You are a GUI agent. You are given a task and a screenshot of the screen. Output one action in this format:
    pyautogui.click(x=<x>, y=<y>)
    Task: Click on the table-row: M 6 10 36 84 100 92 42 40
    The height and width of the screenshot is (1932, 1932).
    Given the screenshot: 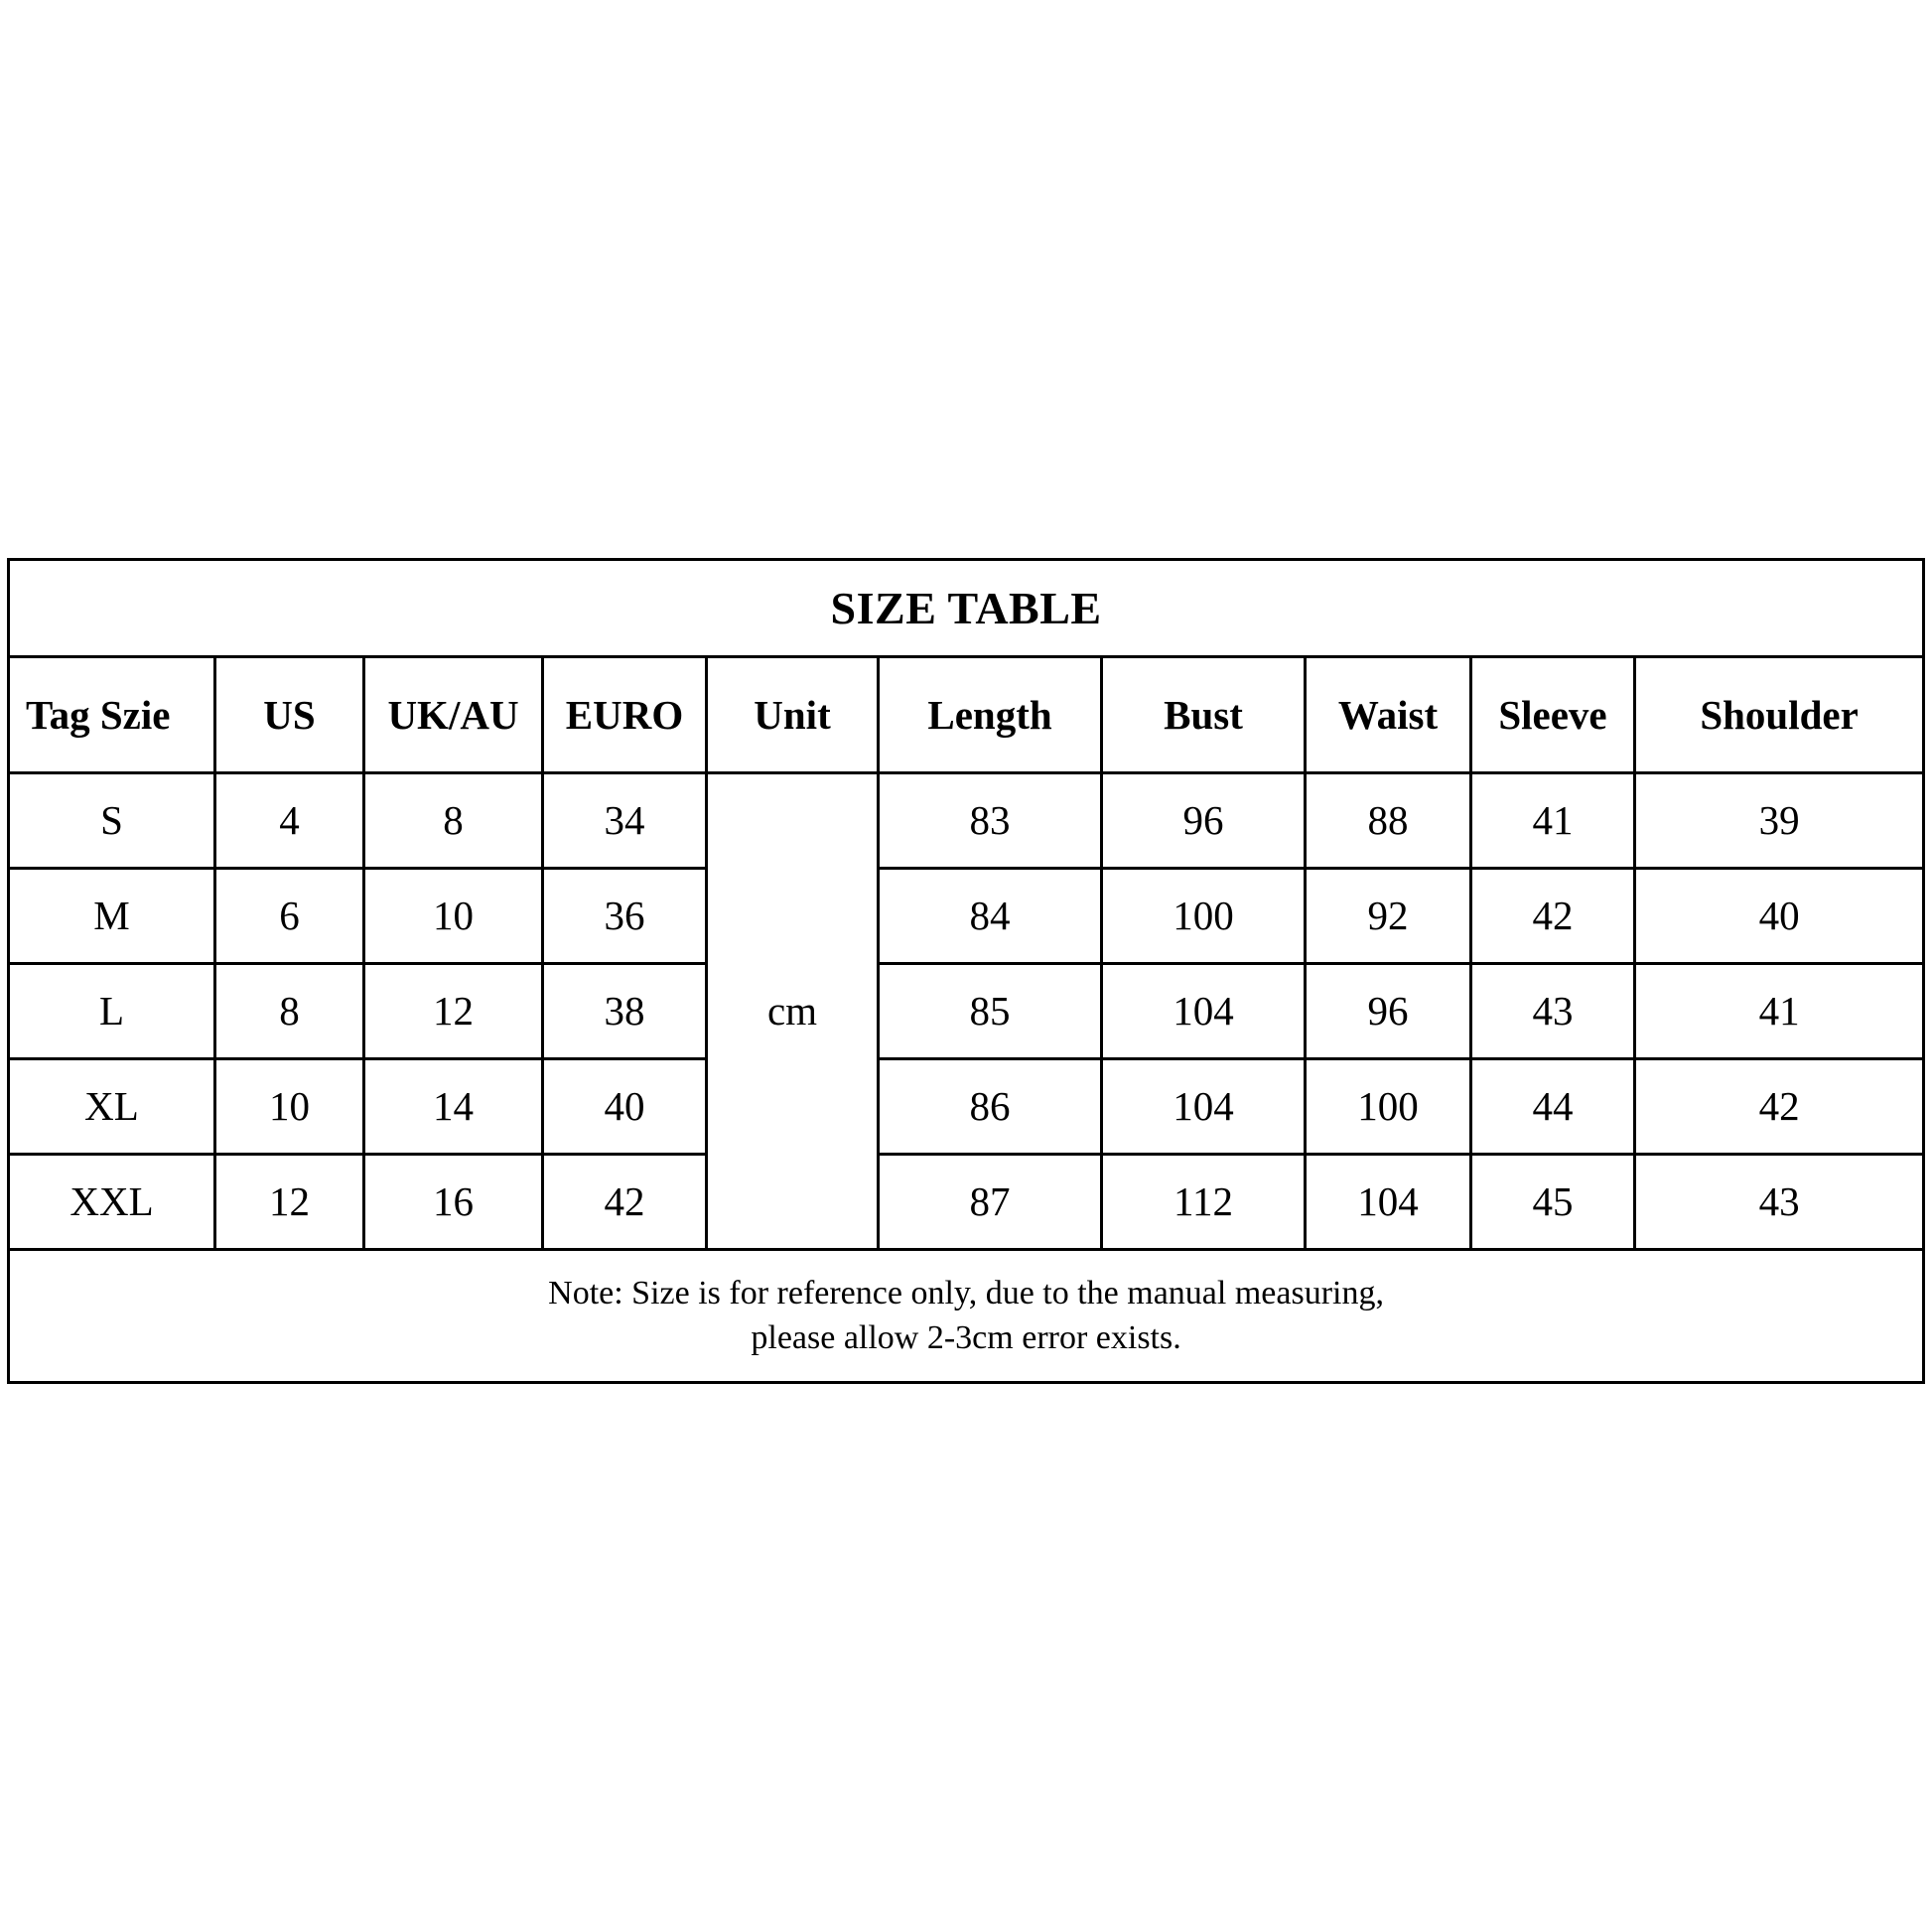 What is the action you would take?
    pyautogui.click(x=967, y=916)
    